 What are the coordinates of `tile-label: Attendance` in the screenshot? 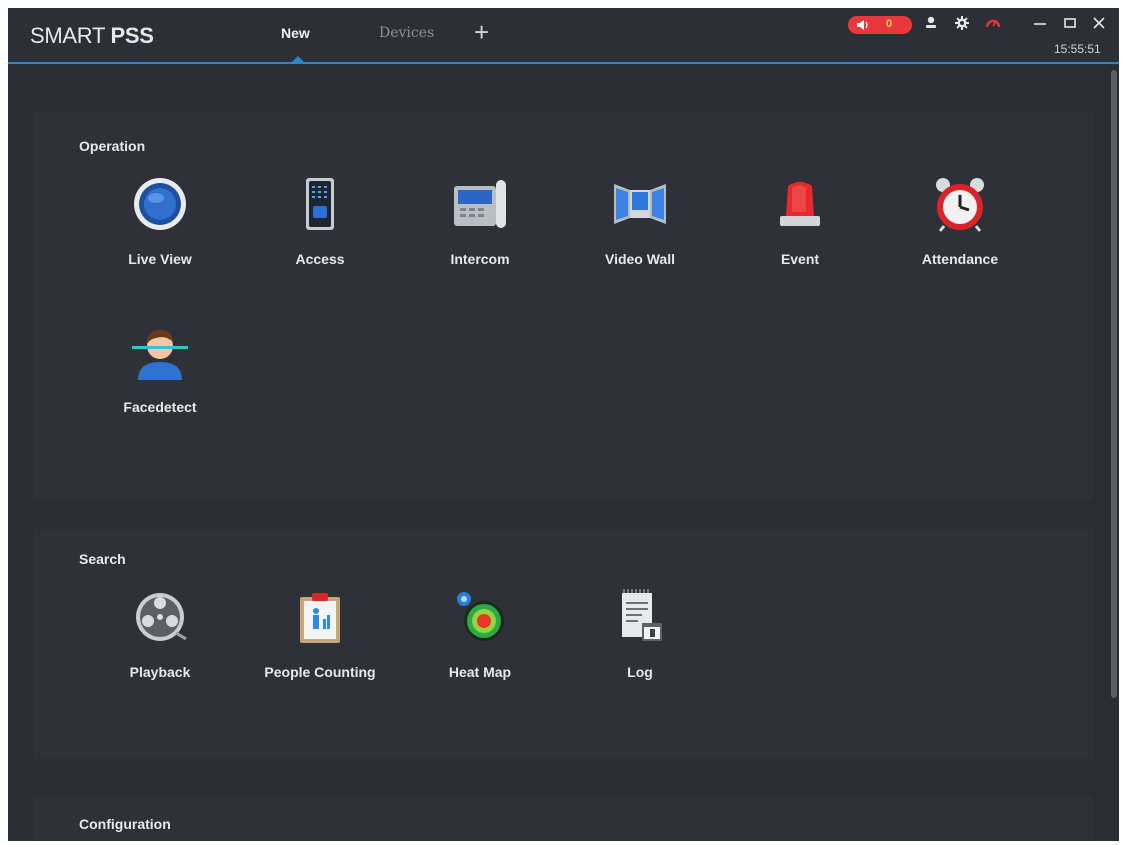 It's located at (960, 259).